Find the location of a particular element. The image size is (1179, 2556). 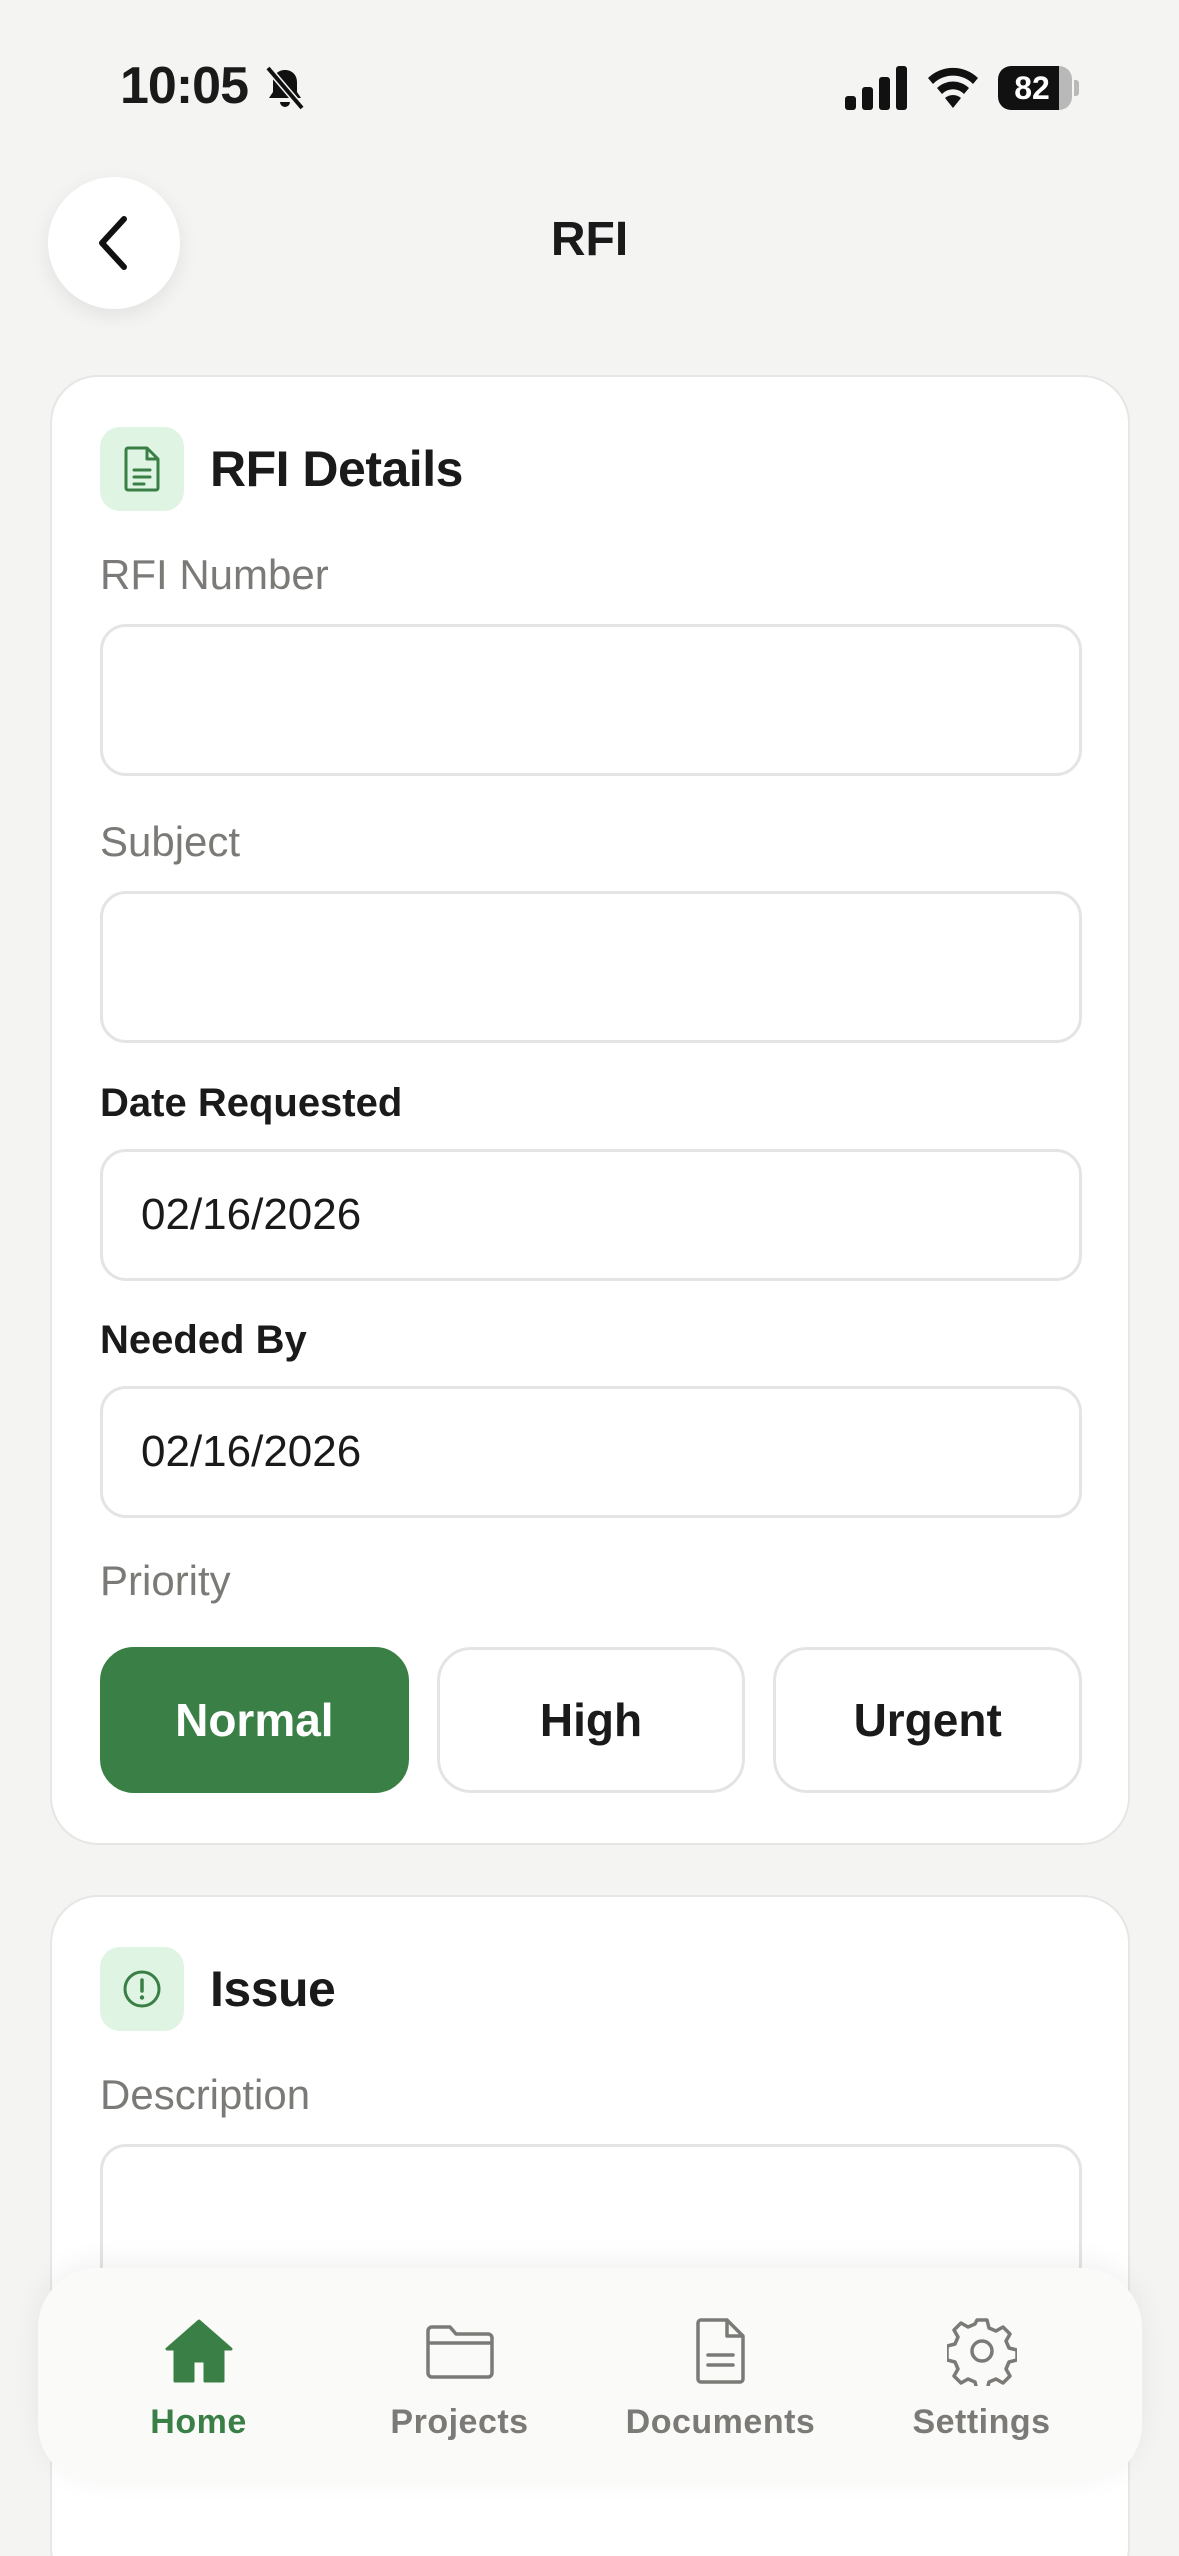

bell-muted-icon is located at coordinates (285, 88).